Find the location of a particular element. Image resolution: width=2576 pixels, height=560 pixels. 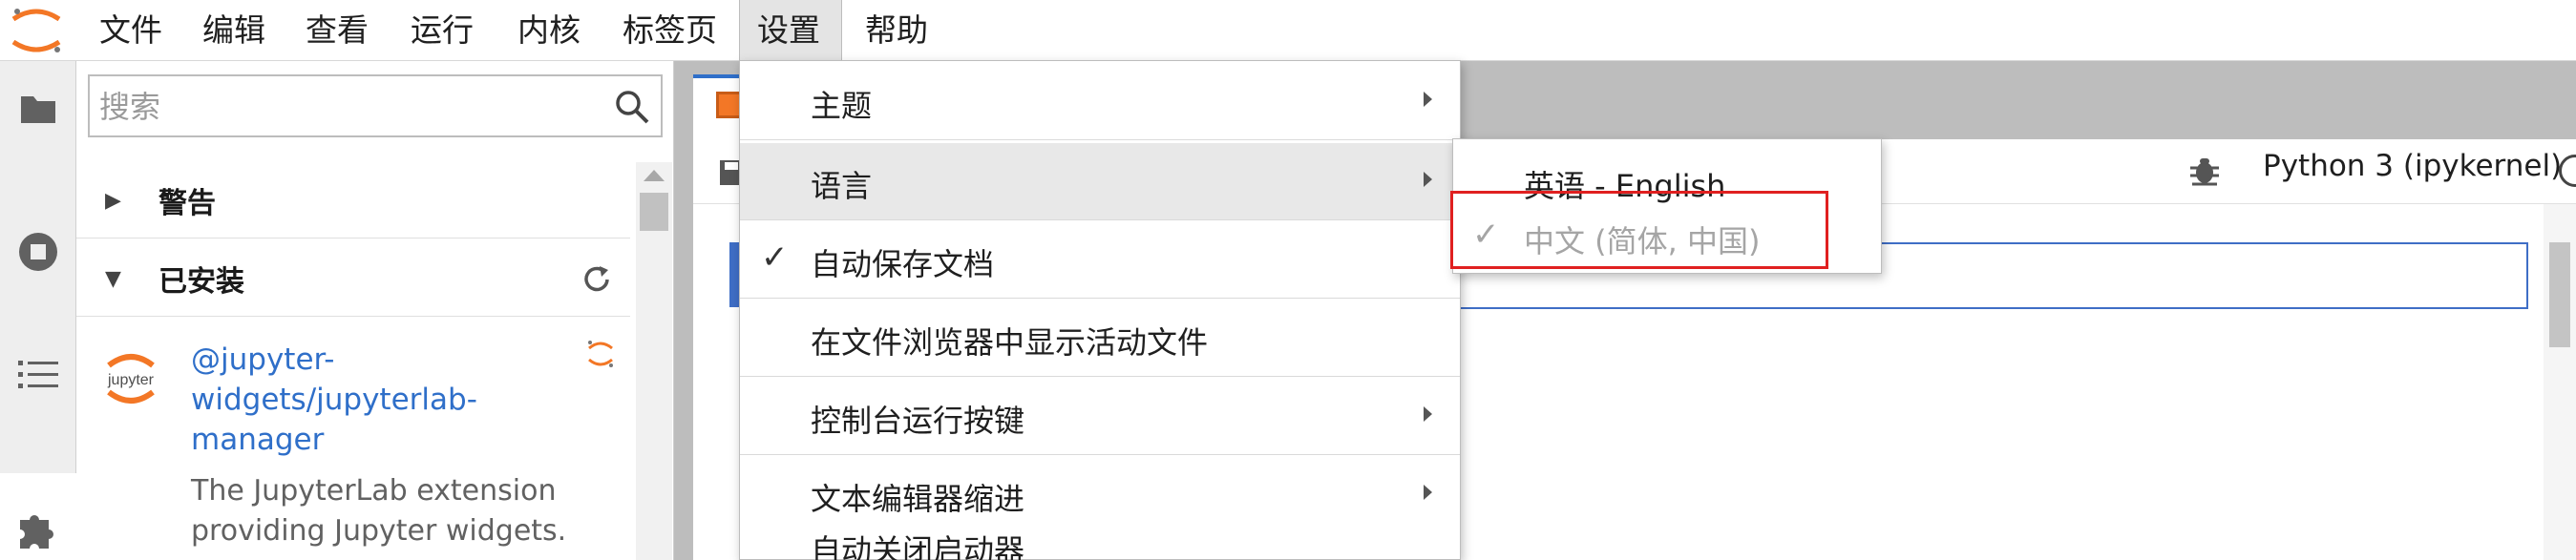

menu-edit: 编辑 is located at coordinates (234, 30).